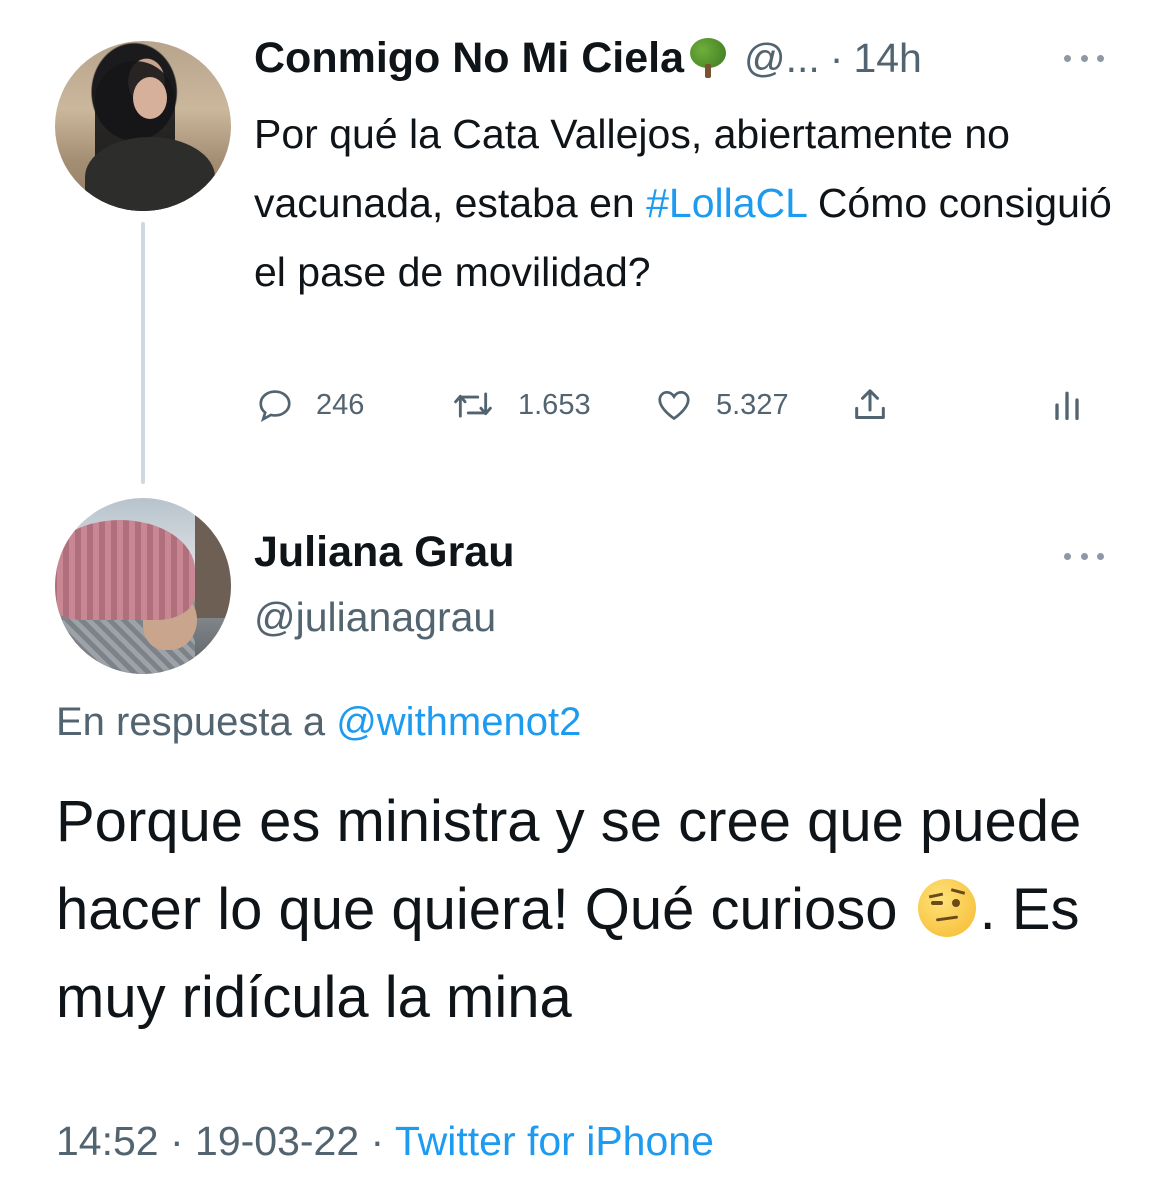 The width and height of the screenshot is (1164, 1200). I want to click on reply-icon, so click(275, 406).